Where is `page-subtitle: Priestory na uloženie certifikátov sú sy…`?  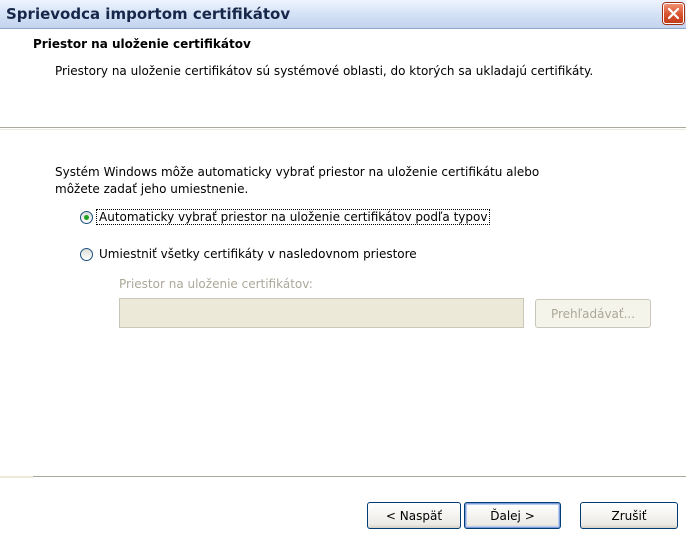
page-subtitle: Priestory na uloženie certifikátov sú sy… is located at coordinates (324, 71).